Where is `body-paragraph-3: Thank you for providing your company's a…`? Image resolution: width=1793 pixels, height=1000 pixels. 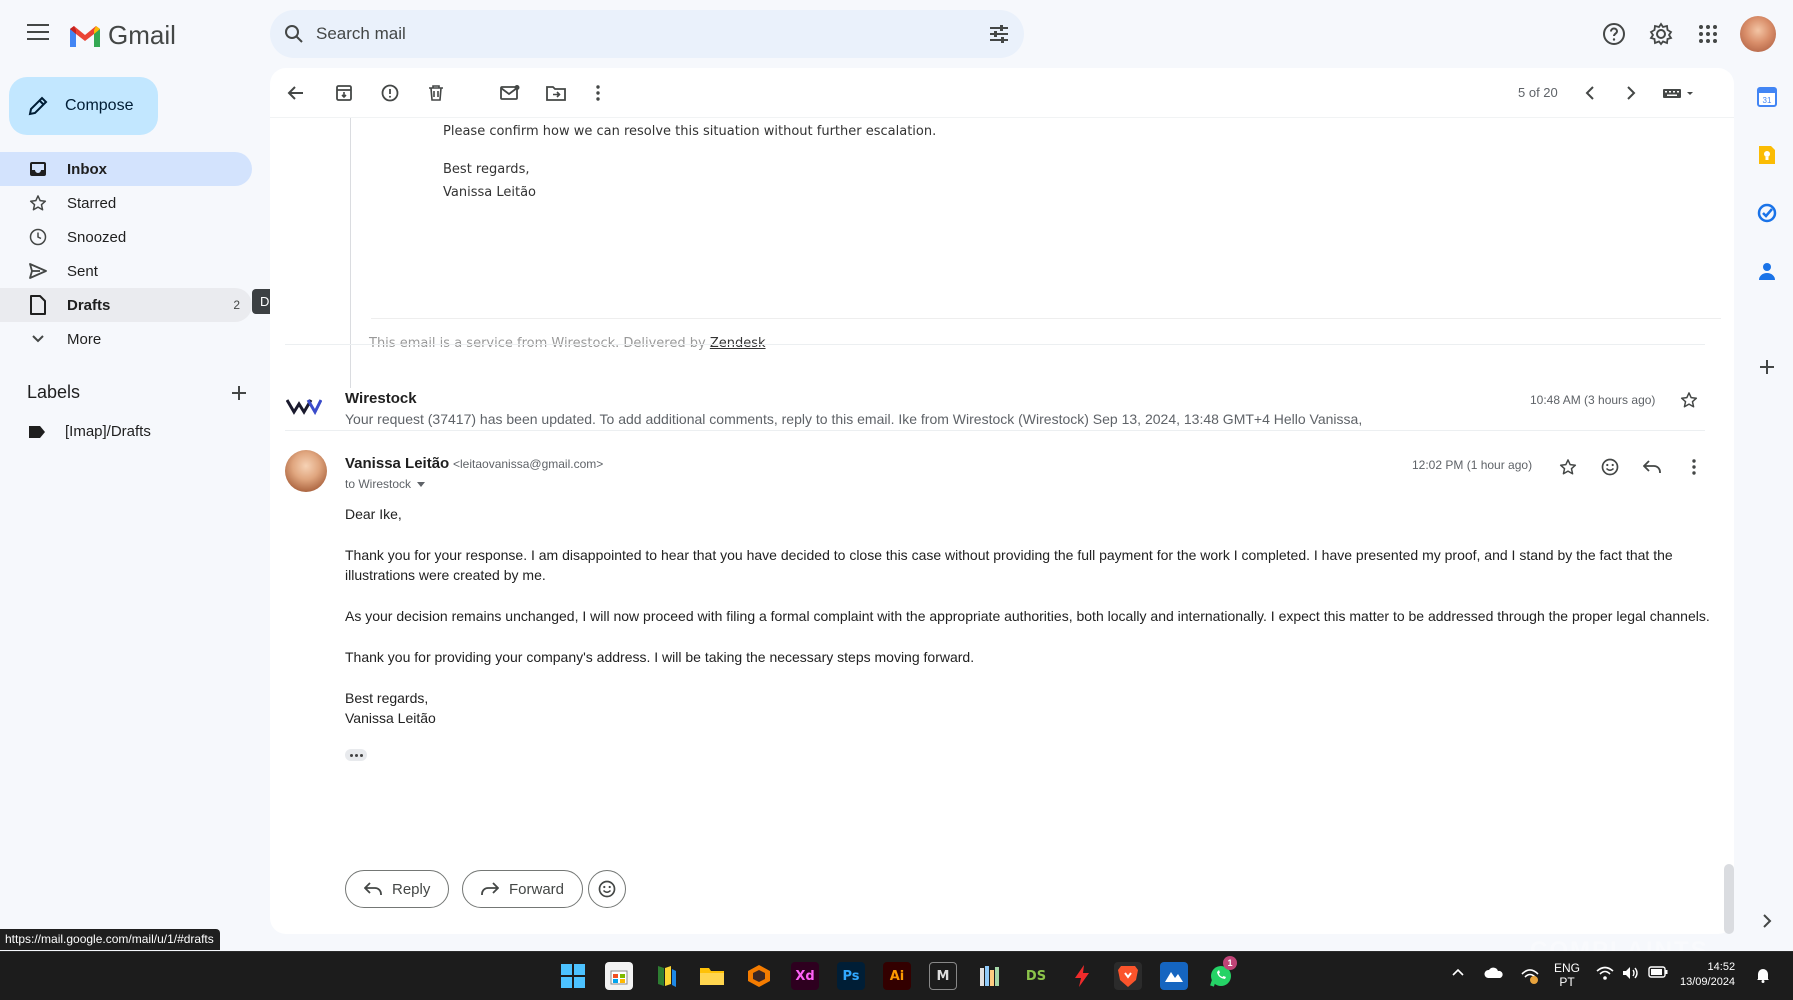 body-paragraph-3: Thank you for providing your company's a… is located at coordinates (660, 657).